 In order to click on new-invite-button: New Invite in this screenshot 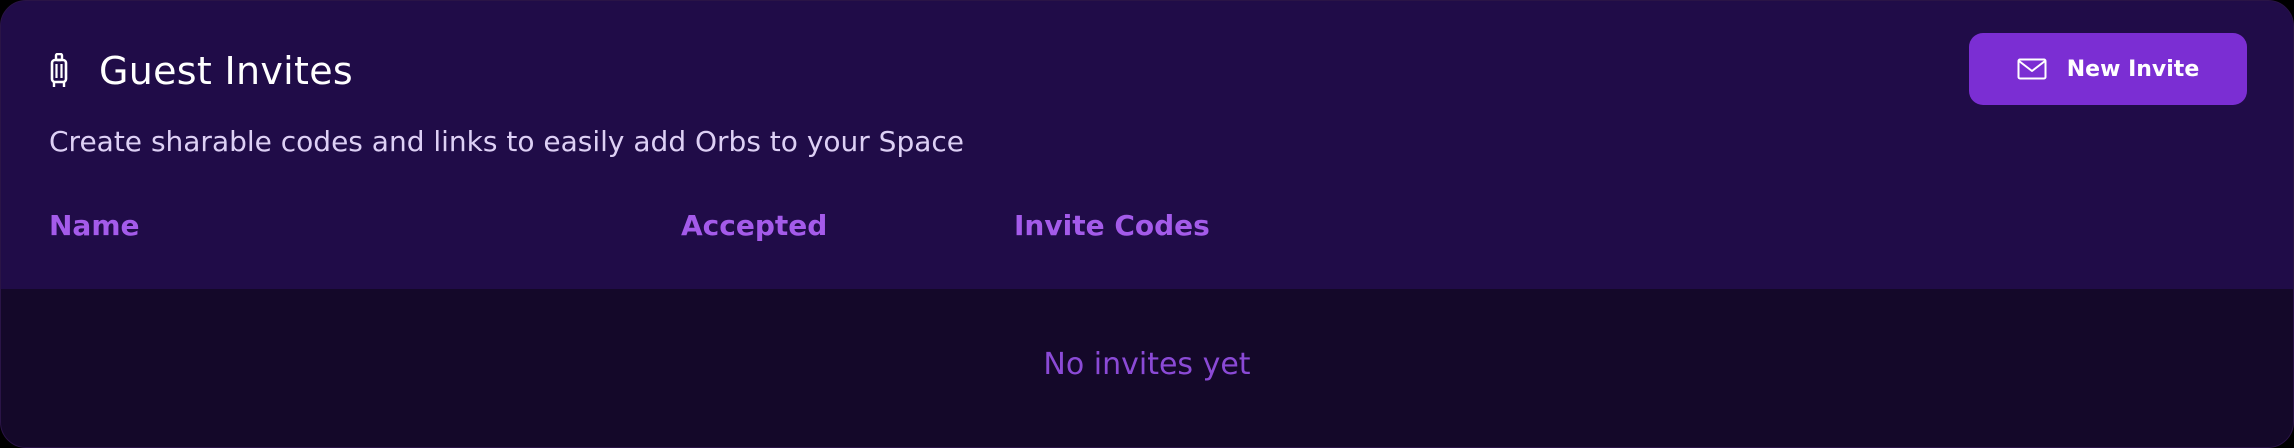, I will do `click(2108, 69)`.